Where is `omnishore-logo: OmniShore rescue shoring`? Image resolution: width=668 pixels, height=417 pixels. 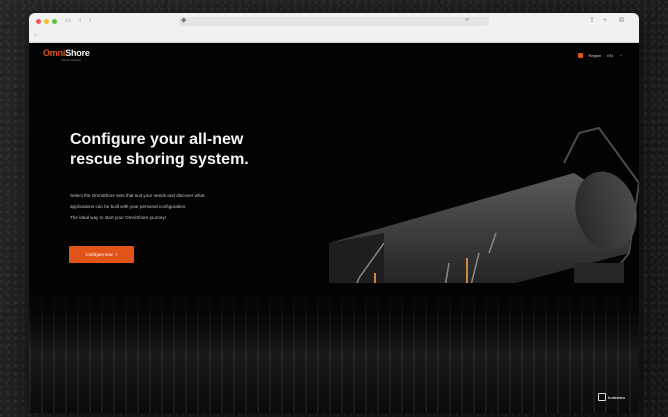 omnishore-logo: OmniShore rescue shoring is located at coordinates (66, 55).